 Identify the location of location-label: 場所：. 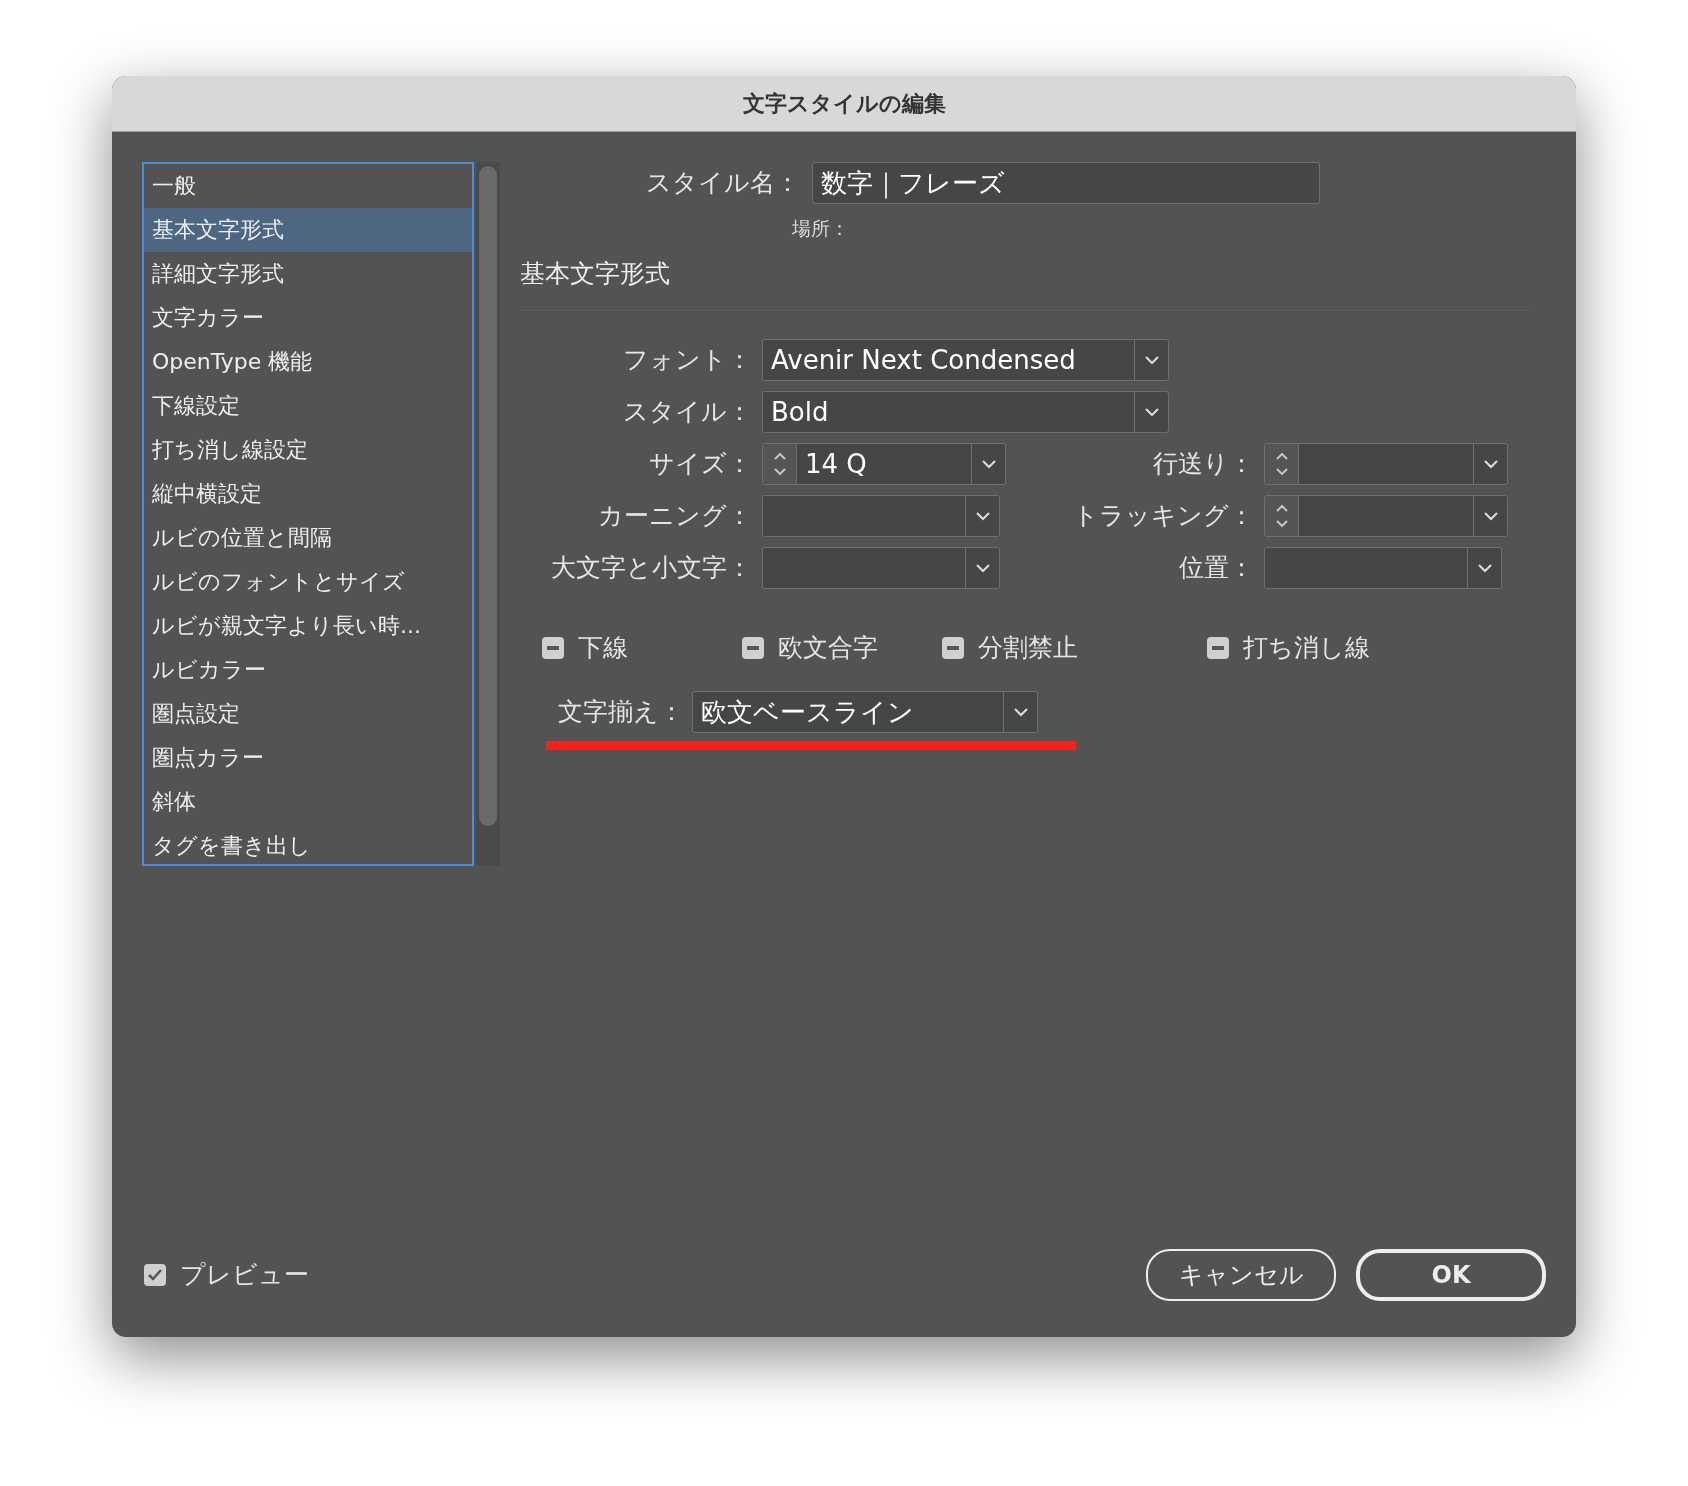
(821, 228).